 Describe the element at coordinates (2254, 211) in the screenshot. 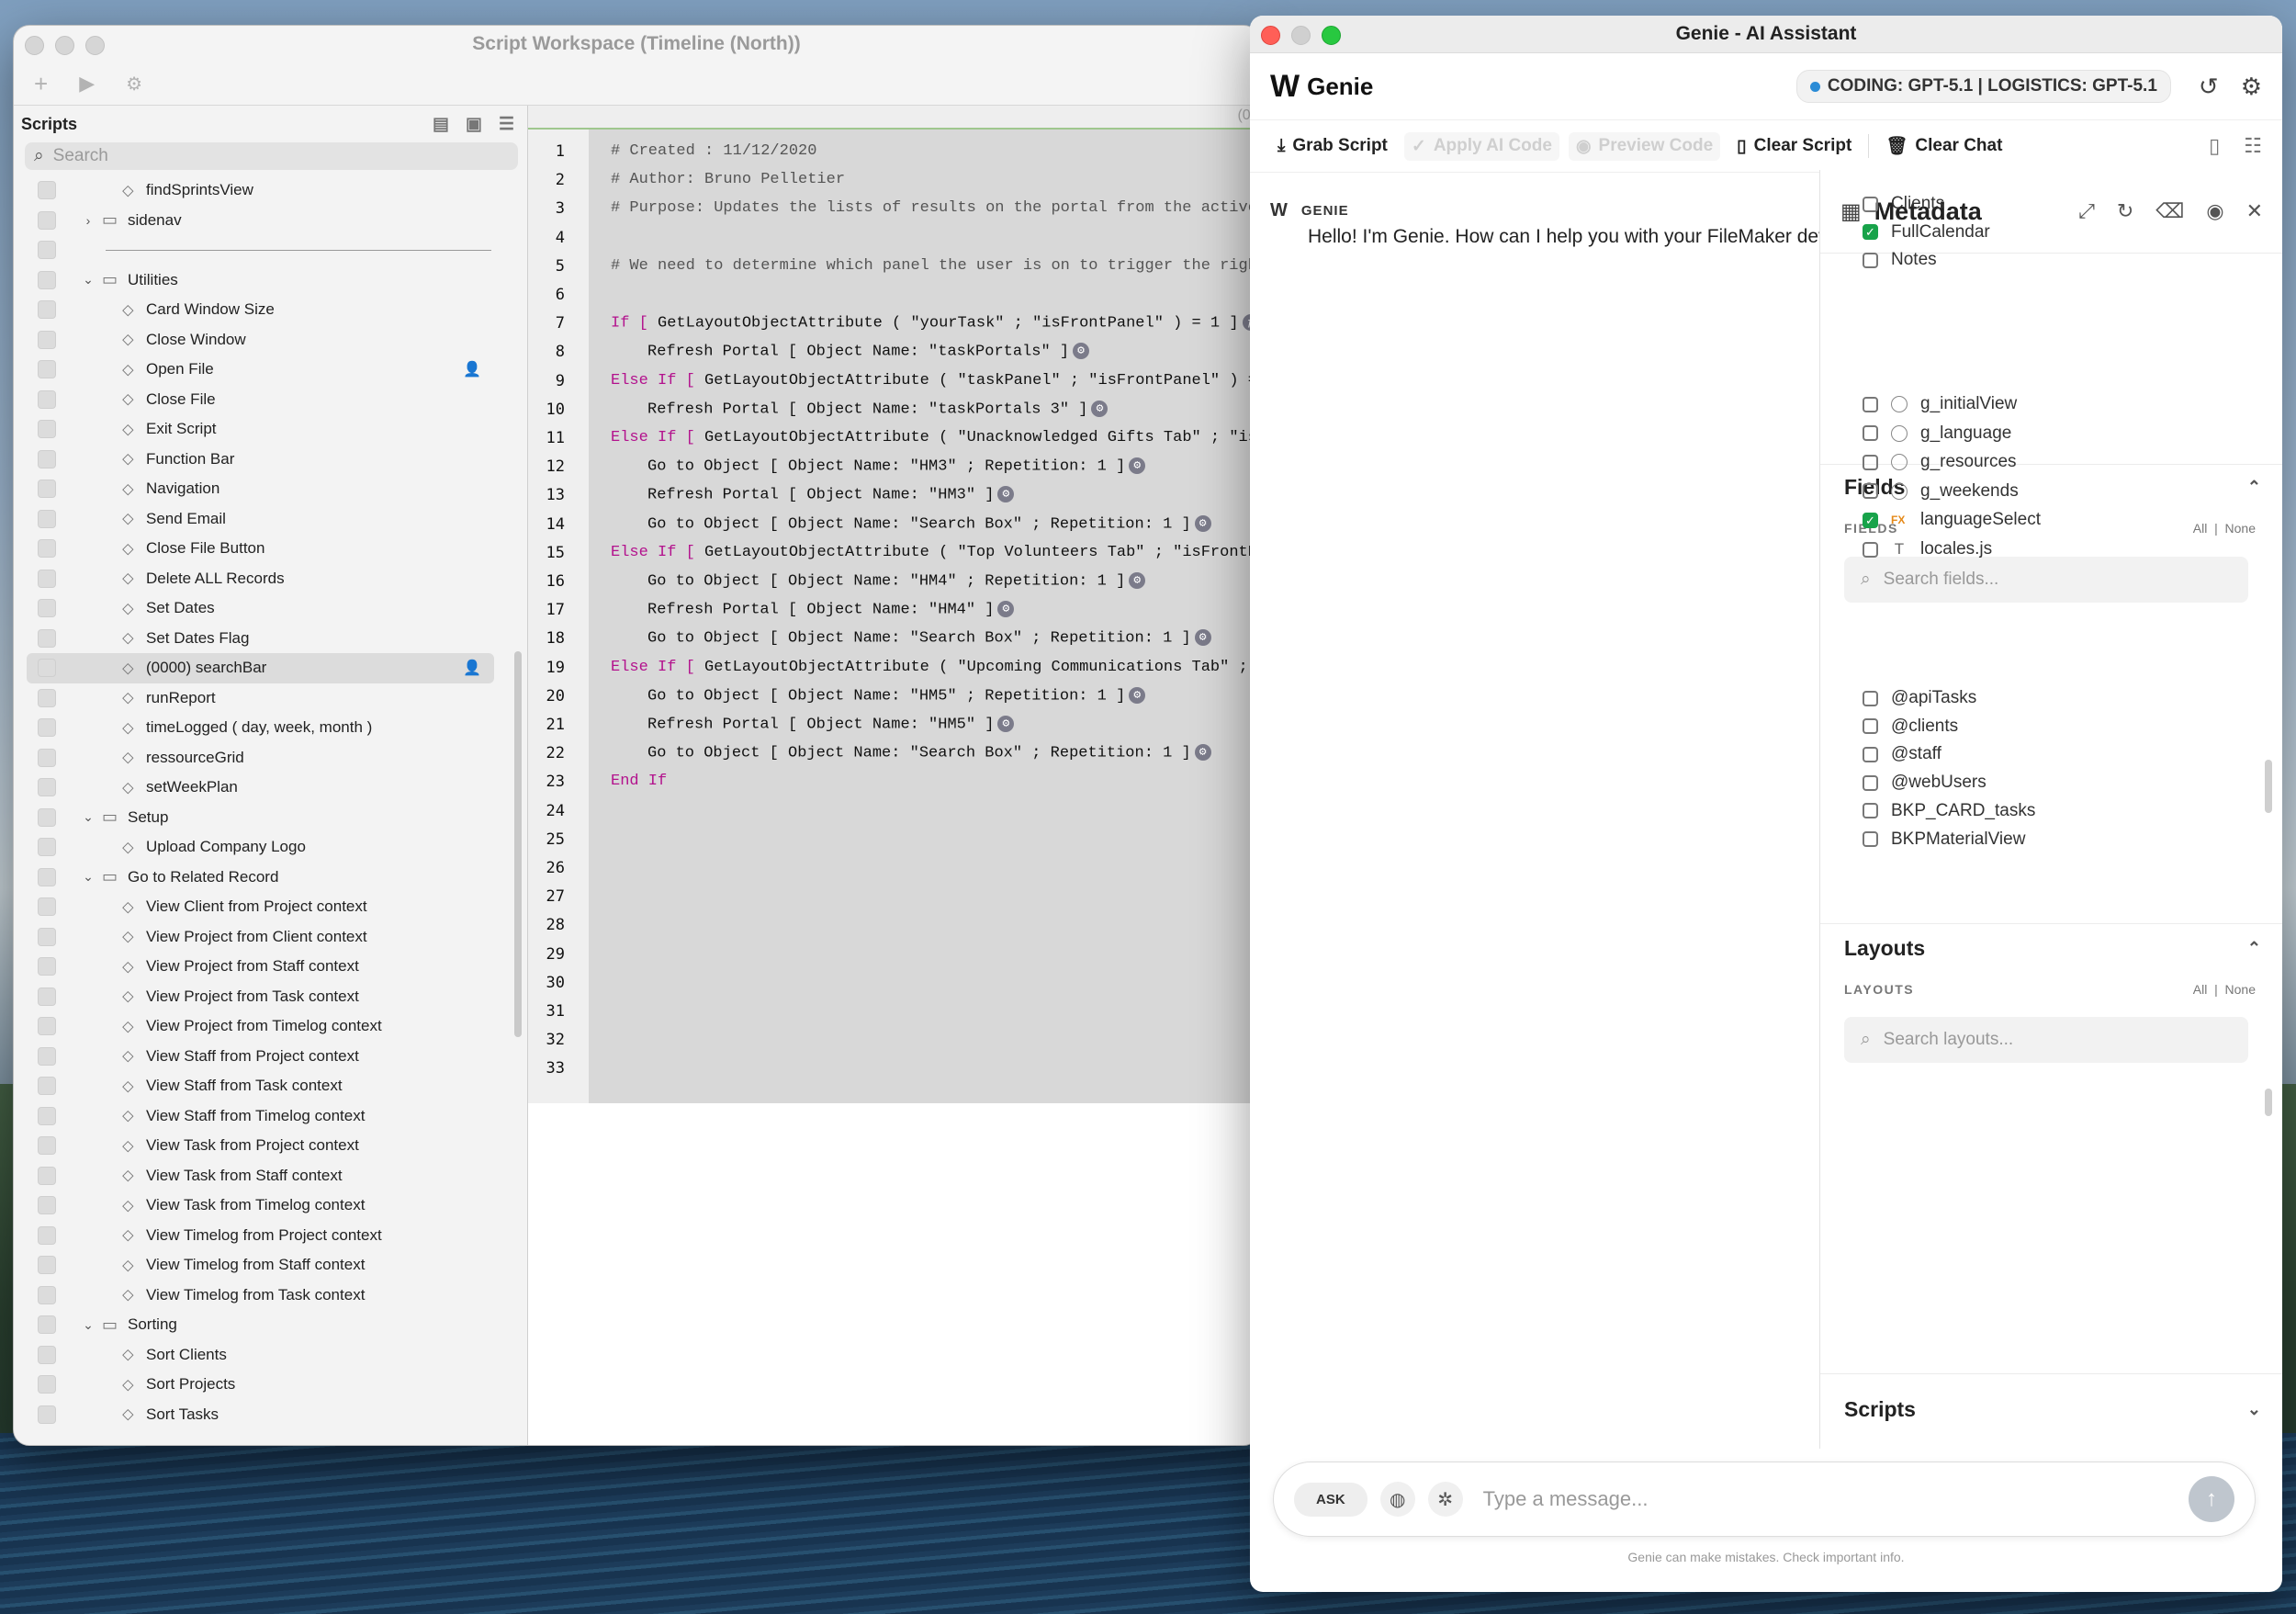

I see `close-icon: ✕` at that location.